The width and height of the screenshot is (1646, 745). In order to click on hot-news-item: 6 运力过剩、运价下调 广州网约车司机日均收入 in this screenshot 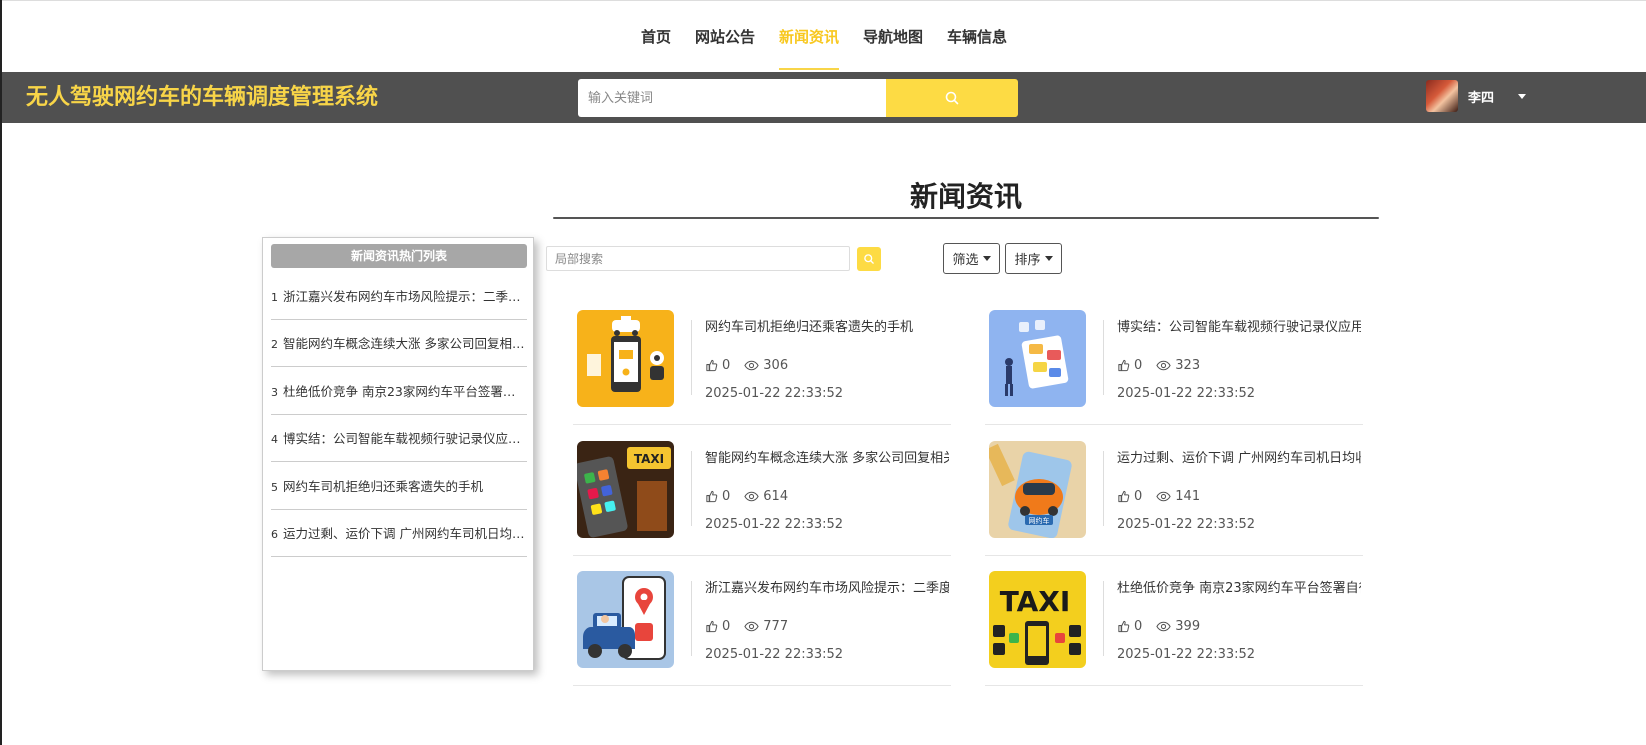, I will do `click(399, 533)`.